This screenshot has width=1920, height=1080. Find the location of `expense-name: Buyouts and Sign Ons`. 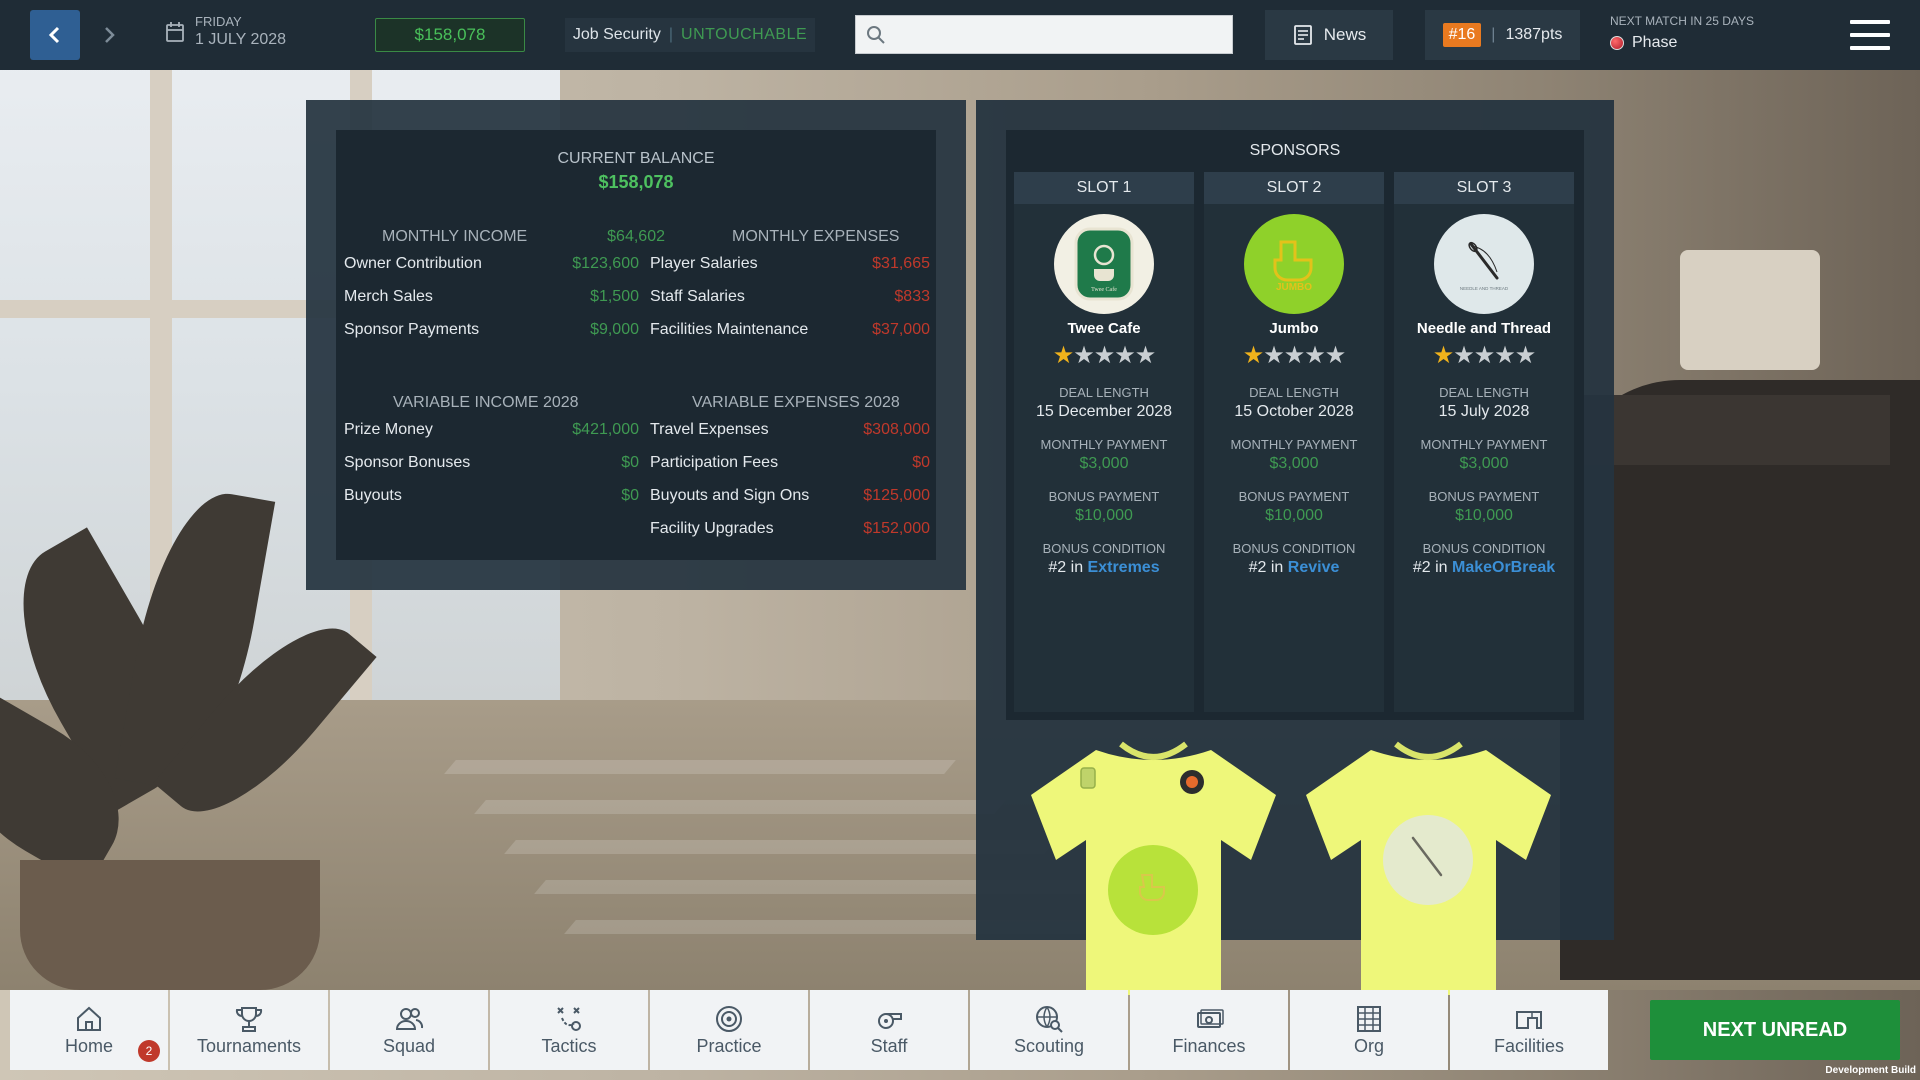

expense-name: Buyouts and Sign Ons is located at coordinates (730, 495).